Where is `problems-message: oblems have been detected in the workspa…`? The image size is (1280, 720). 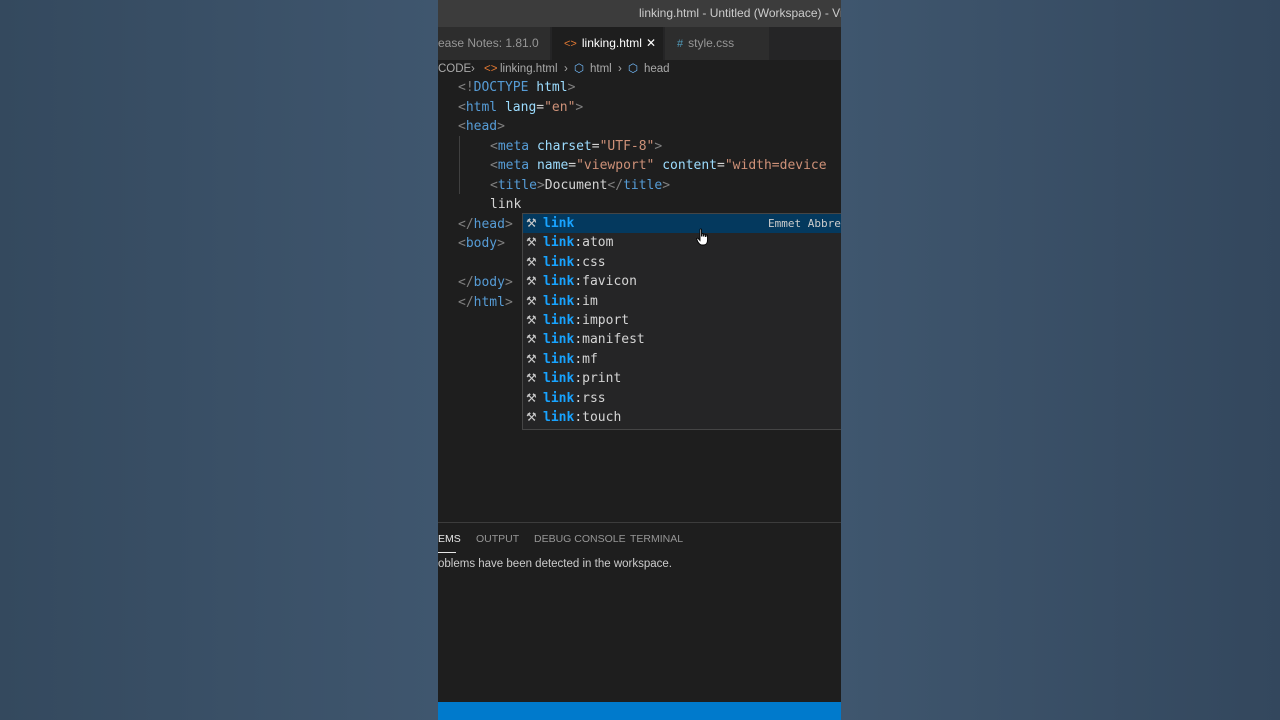 problems-message: oblems have been detected in the workspa… is located at coordinates (555, 564).